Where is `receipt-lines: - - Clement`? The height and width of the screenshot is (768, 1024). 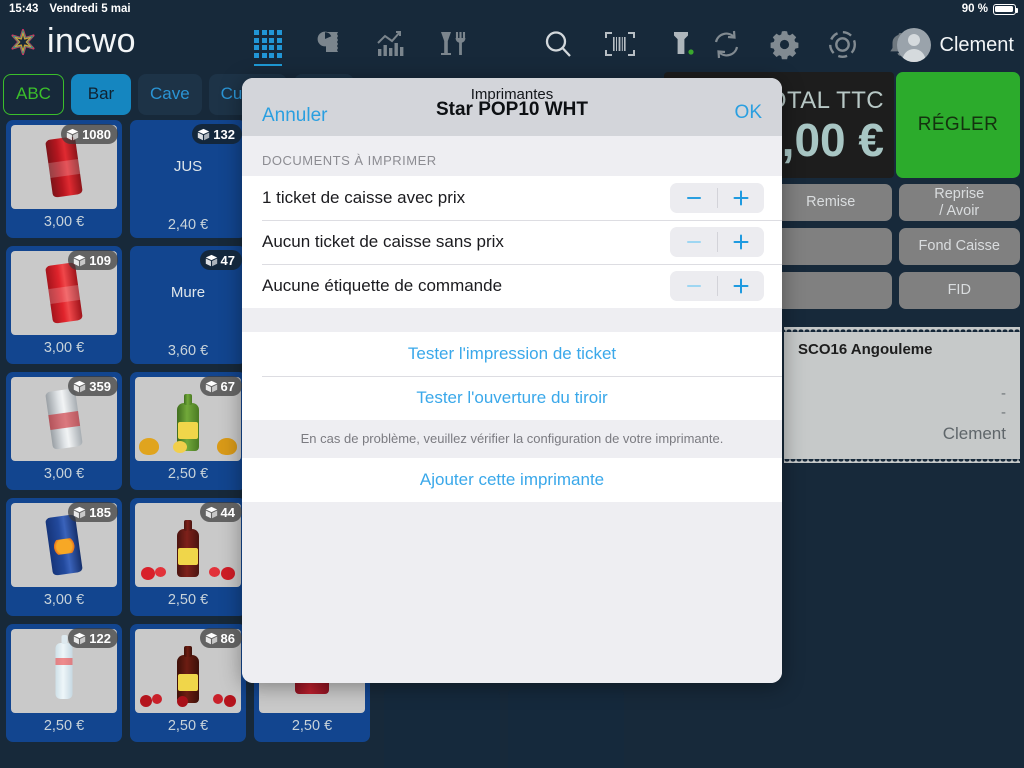
receipt-lines: - - Clement is located at coordinates (902, 414).